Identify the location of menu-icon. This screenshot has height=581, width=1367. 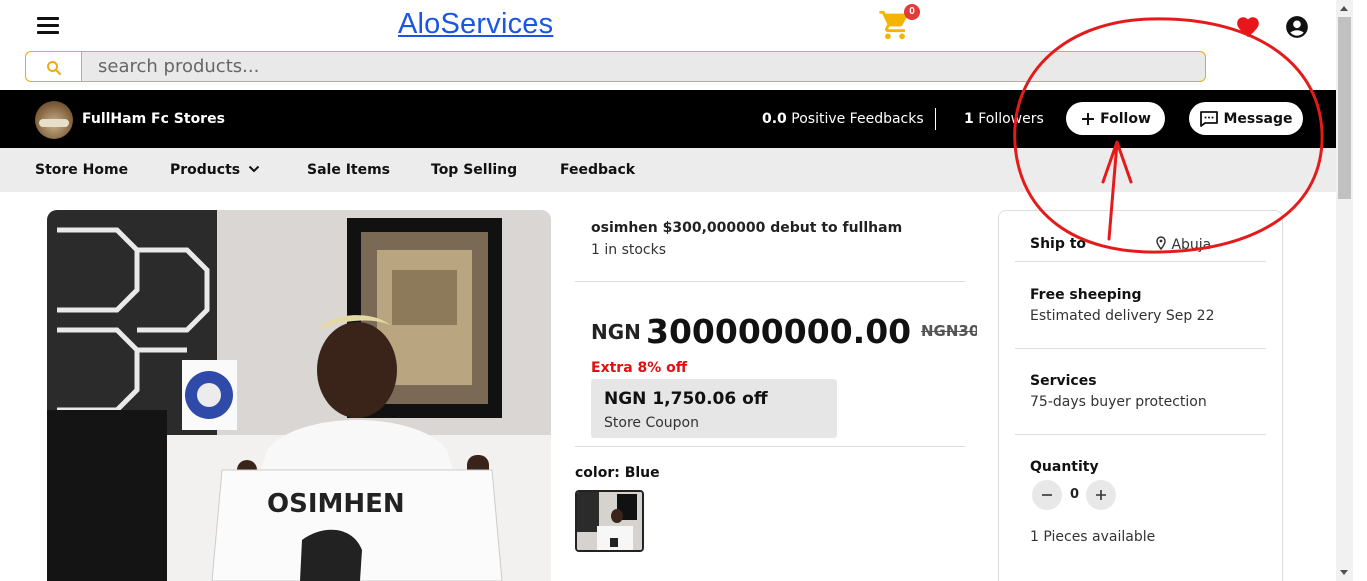
(48, 25).